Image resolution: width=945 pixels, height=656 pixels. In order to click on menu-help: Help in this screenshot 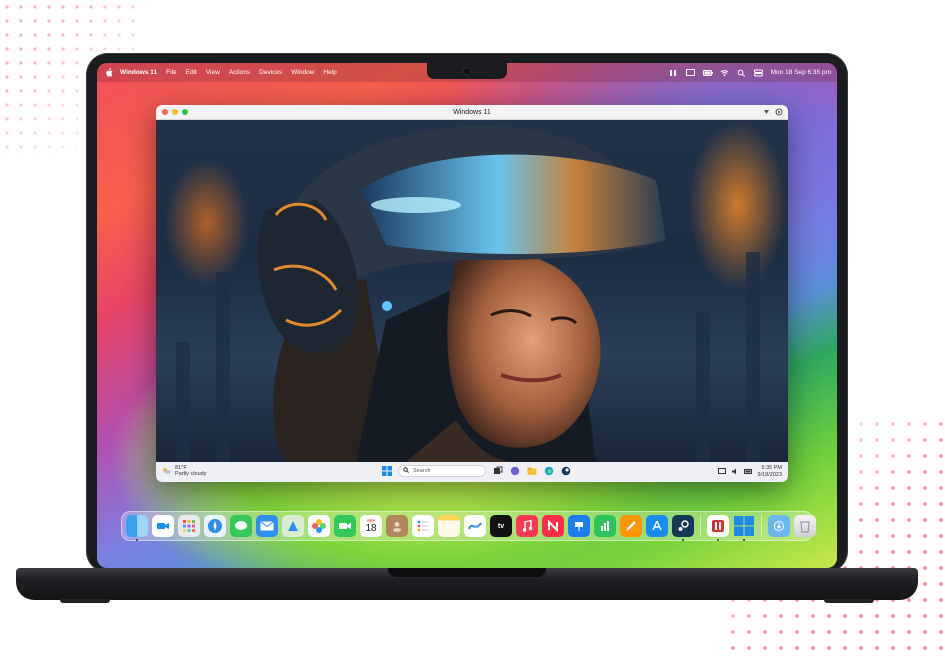, I will do `click(329, 72)`.